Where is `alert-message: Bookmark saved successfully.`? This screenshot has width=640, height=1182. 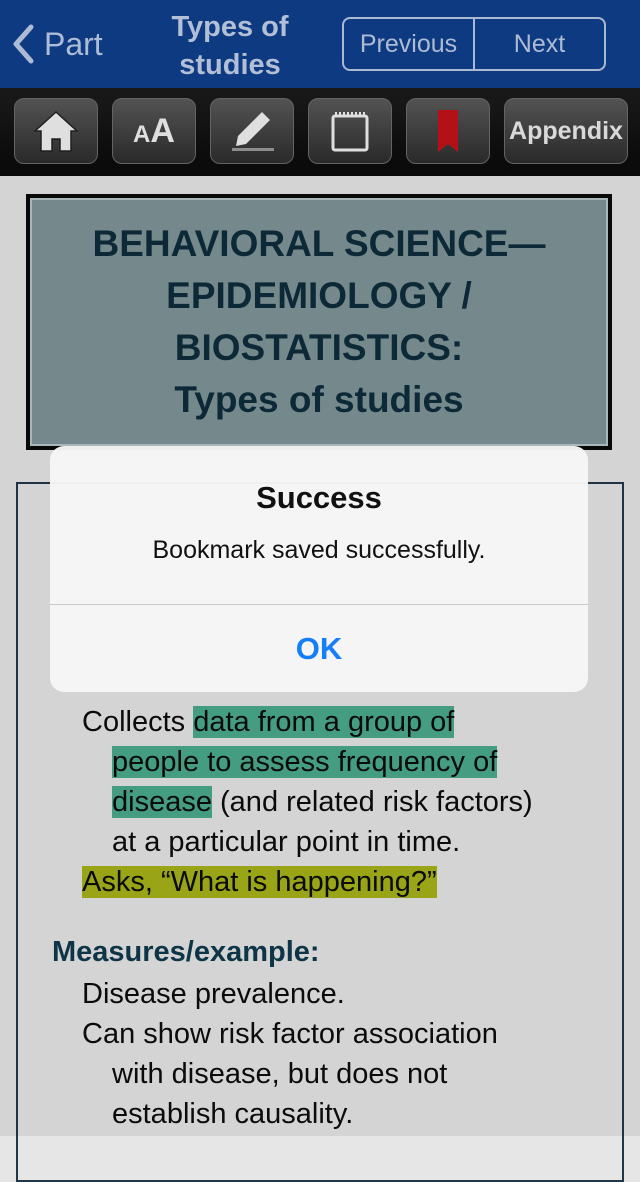 alert-message: Bookmark saved successfully. is located at coordinates (319, 550).